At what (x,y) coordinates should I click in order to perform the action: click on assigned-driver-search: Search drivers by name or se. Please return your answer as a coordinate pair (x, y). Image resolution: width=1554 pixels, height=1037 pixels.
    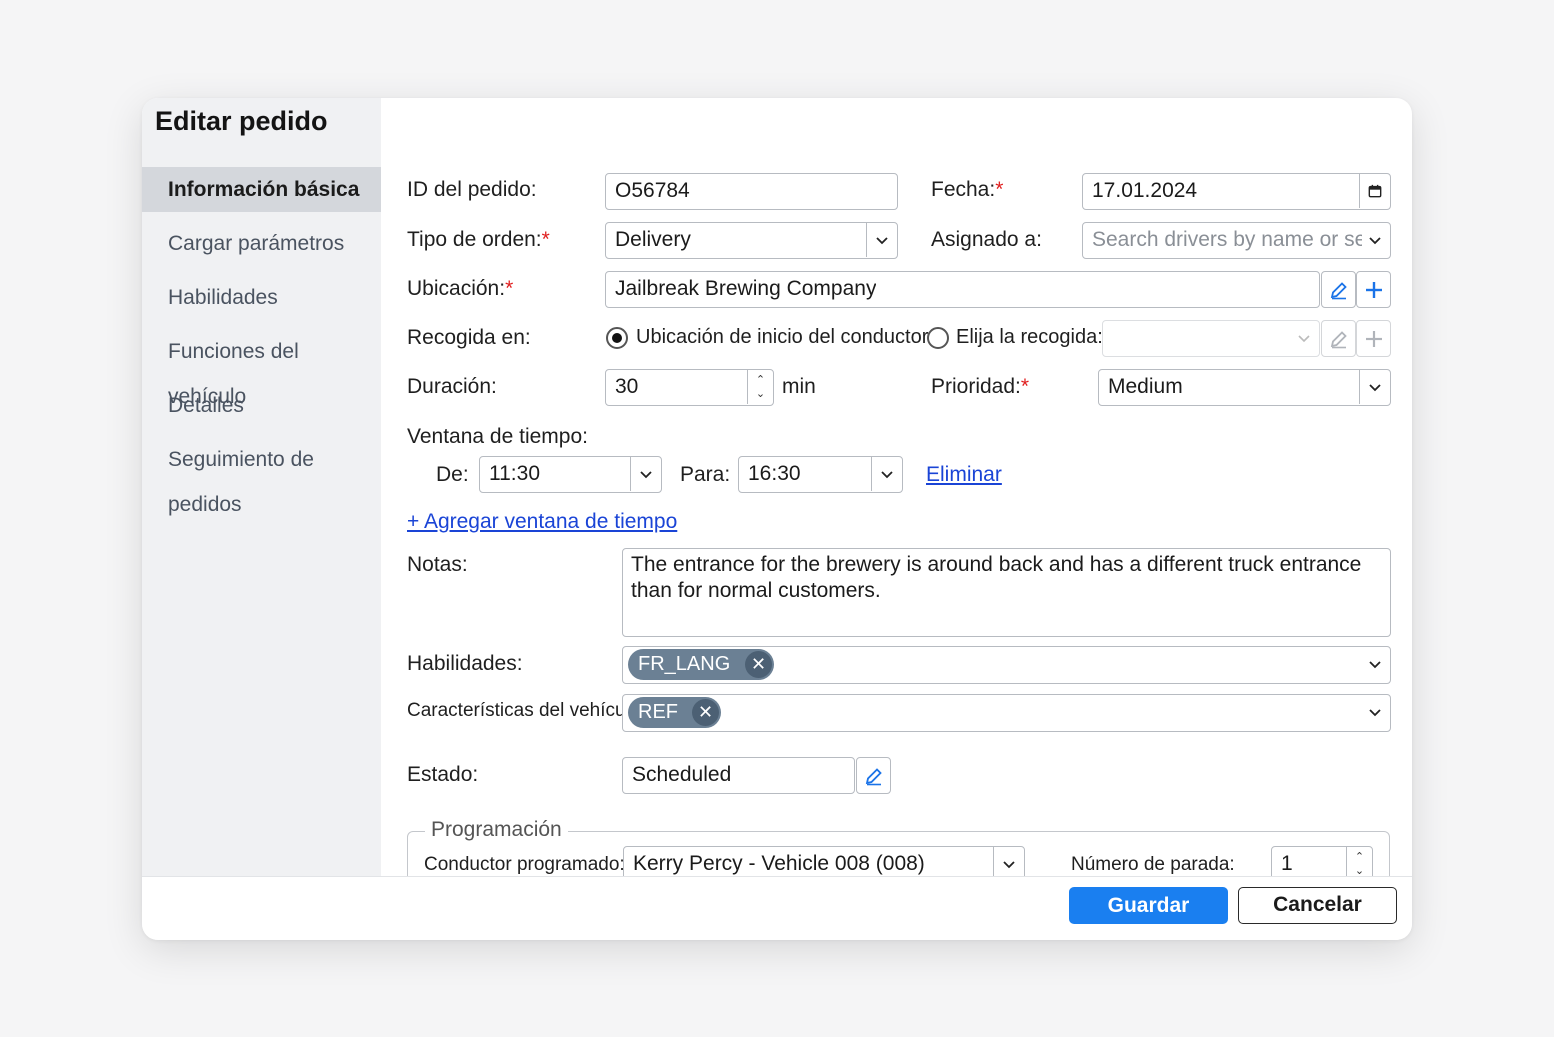
    Looking at the image, I should click on (1236, 240).